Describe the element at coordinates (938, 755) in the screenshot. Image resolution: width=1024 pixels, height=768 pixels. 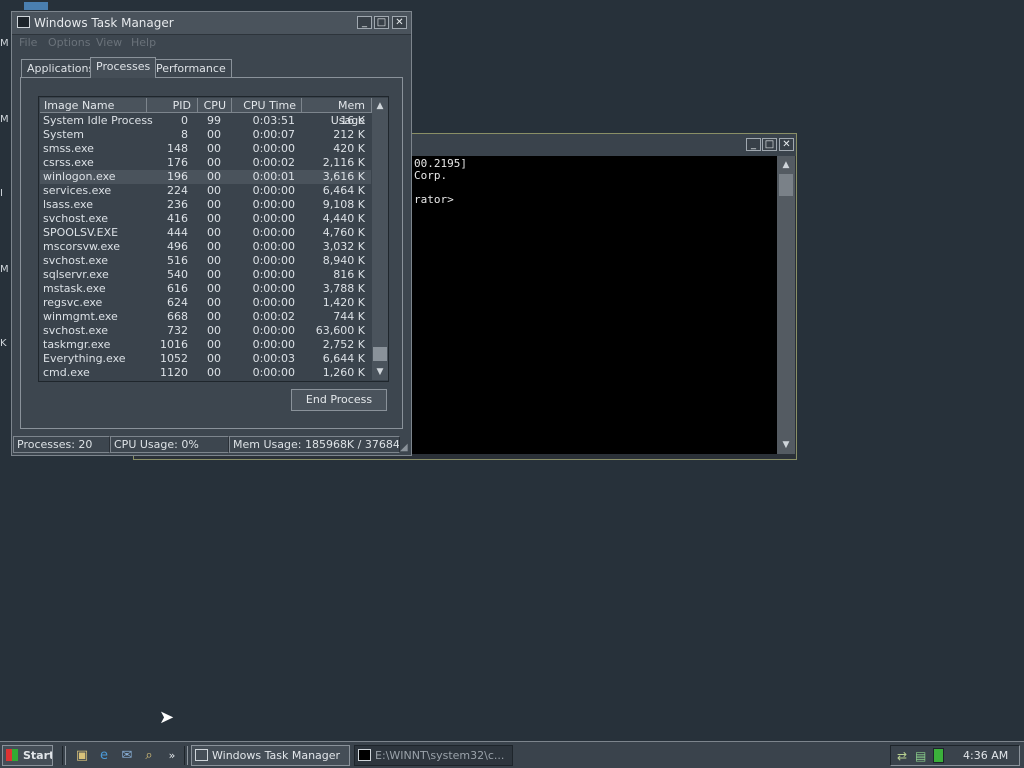
I see `volume-icon` at that location.